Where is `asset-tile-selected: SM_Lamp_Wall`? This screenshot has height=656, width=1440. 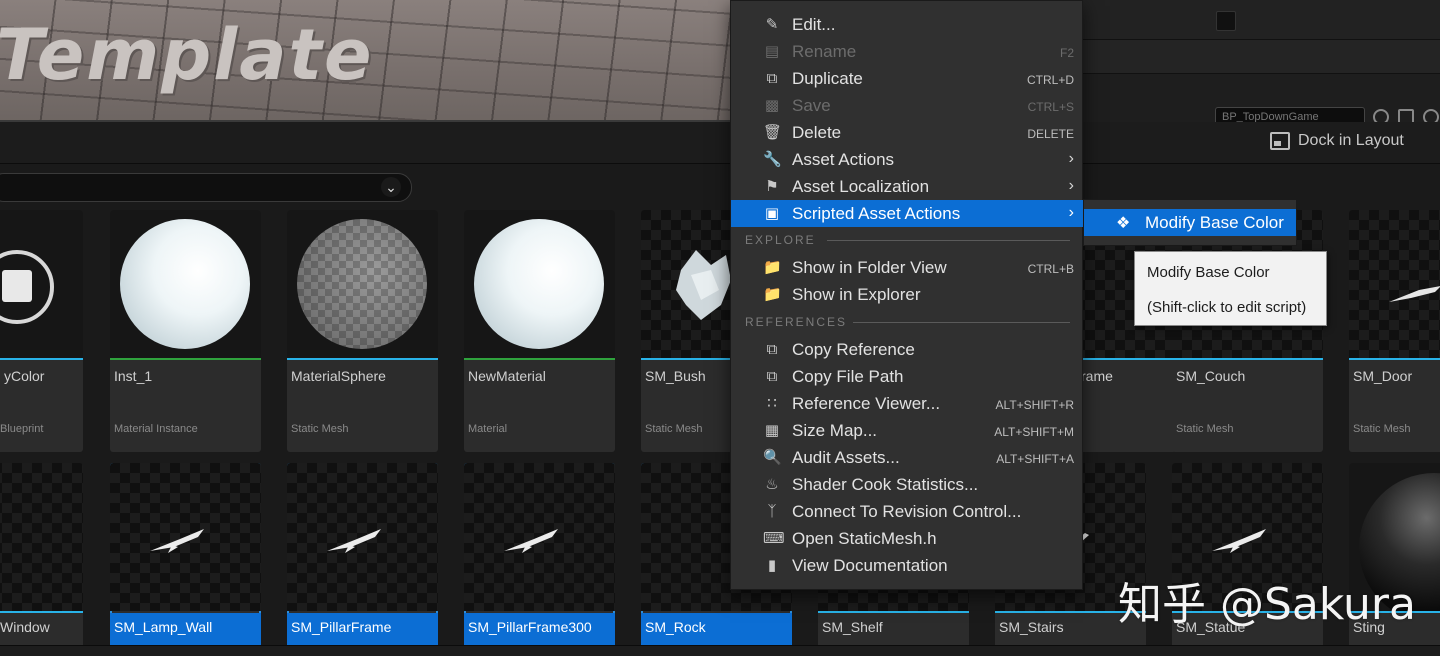
asset-tile-selected: SM_Lamp_Wall is located at coordinates (185, 558).